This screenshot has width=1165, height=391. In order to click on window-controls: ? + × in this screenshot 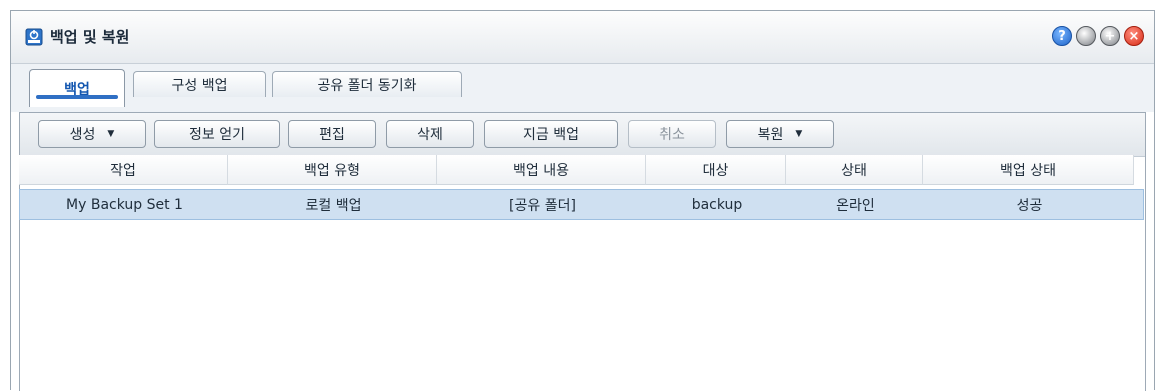, I will do `click(1098, 36)`.